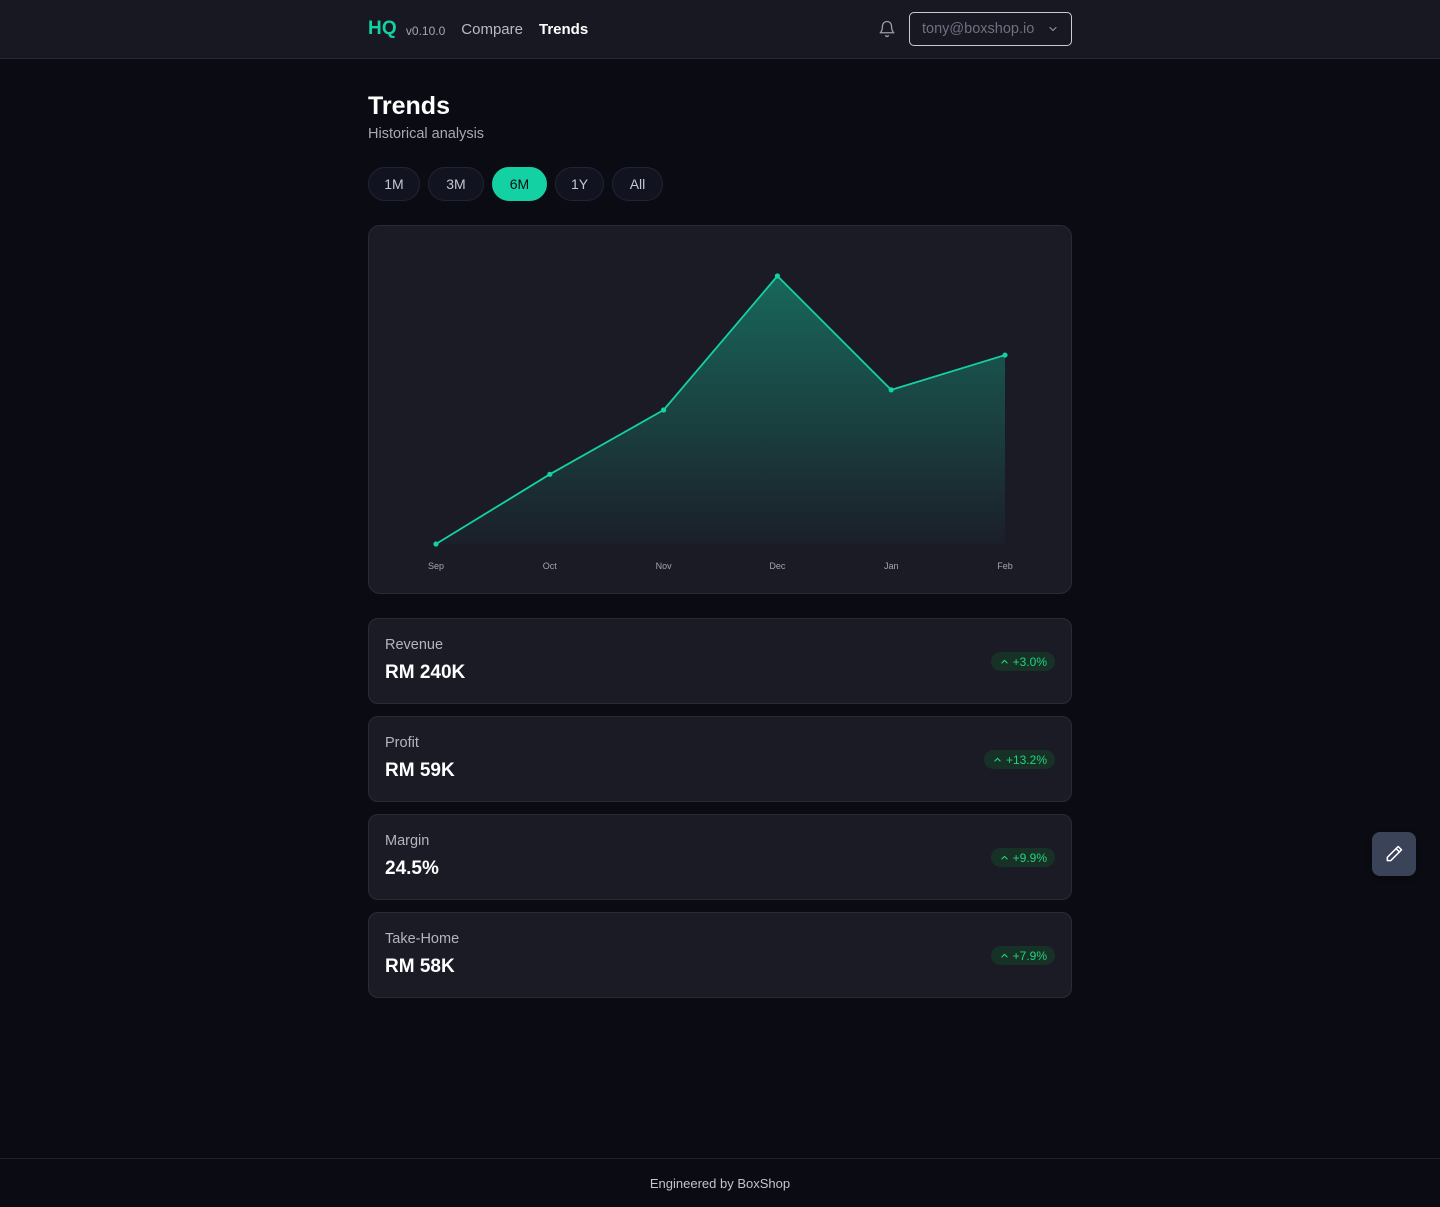  Describe the element at coordinates (720, 857) in the screenshot. I see `metric-card-margin: Margin 24.5% +9.9%` at that location.